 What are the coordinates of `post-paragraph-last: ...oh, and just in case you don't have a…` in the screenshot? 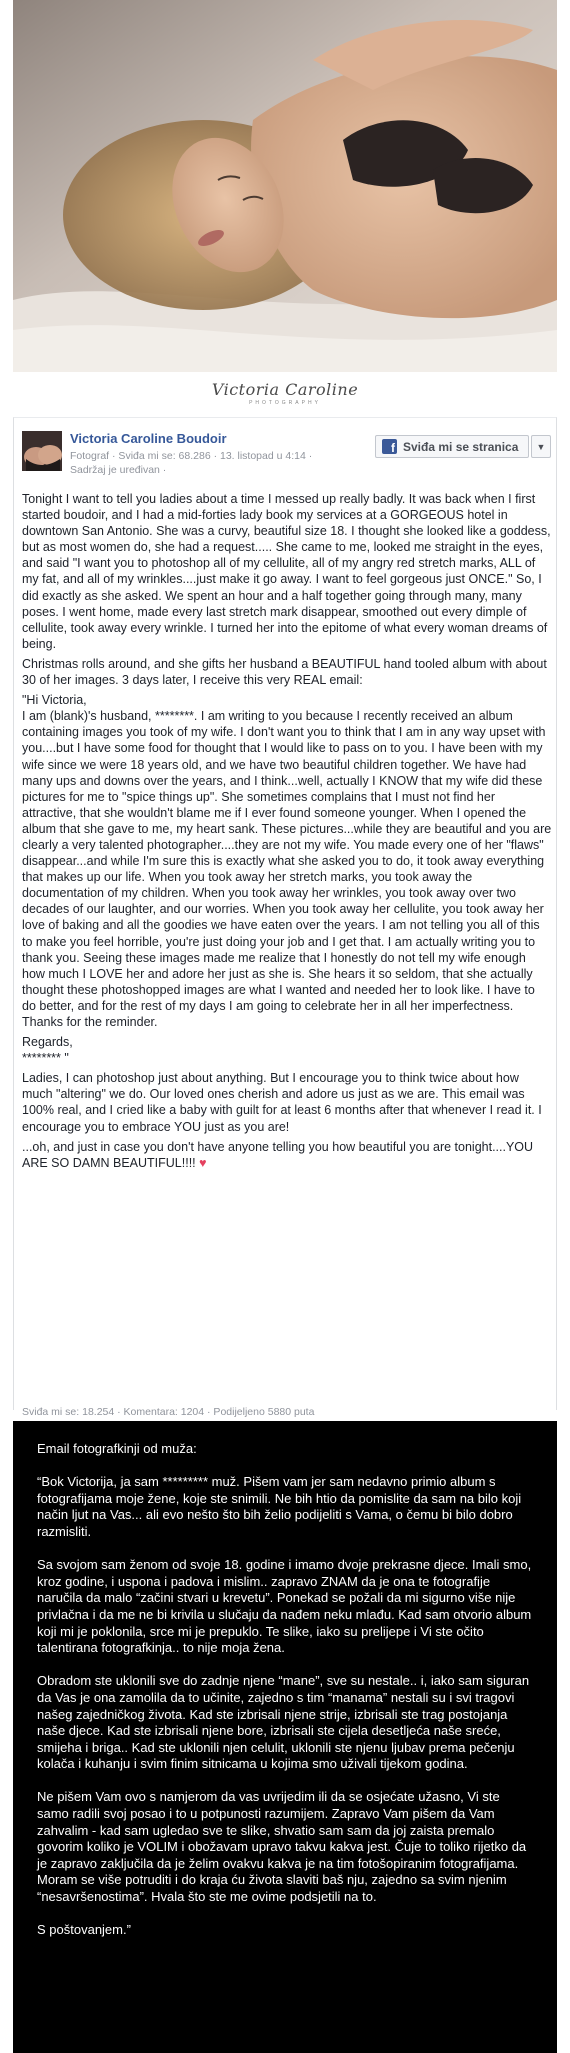 It's located at (287, 1155).